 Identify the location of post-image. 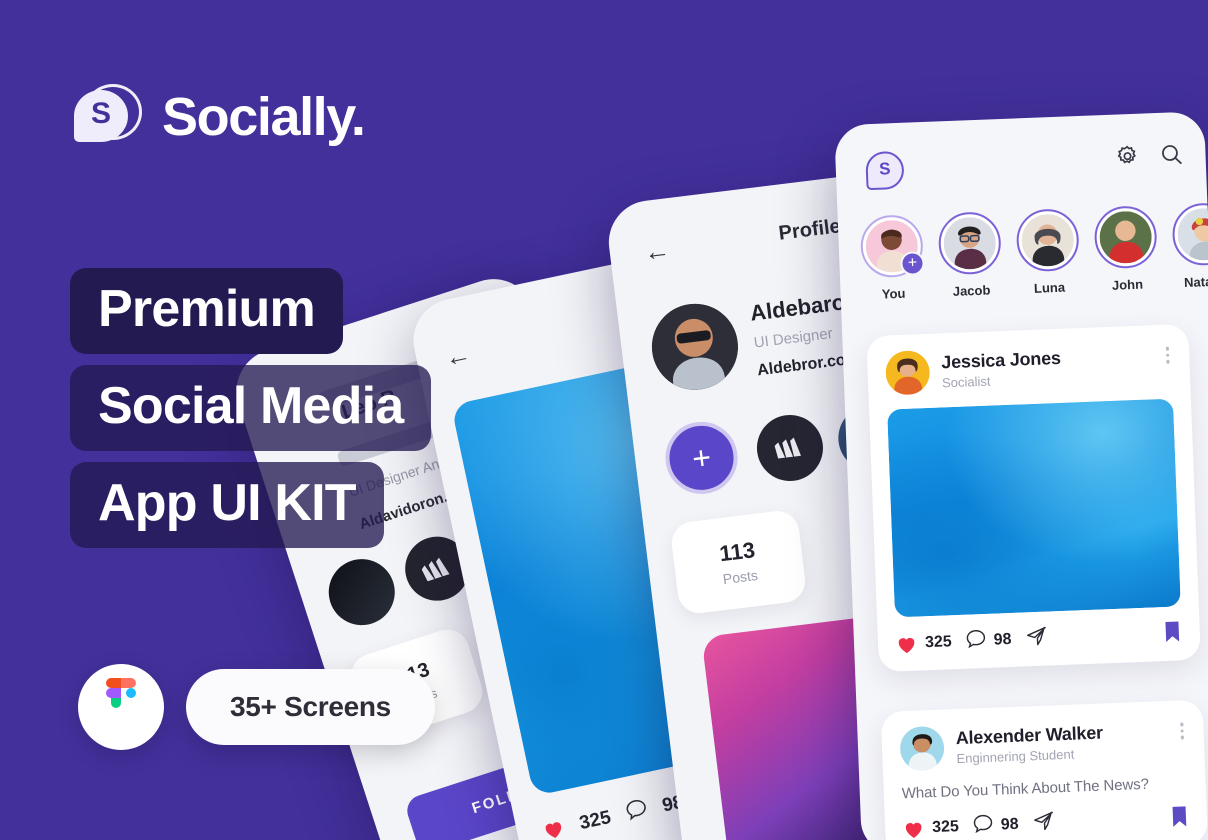
(1034, 508).